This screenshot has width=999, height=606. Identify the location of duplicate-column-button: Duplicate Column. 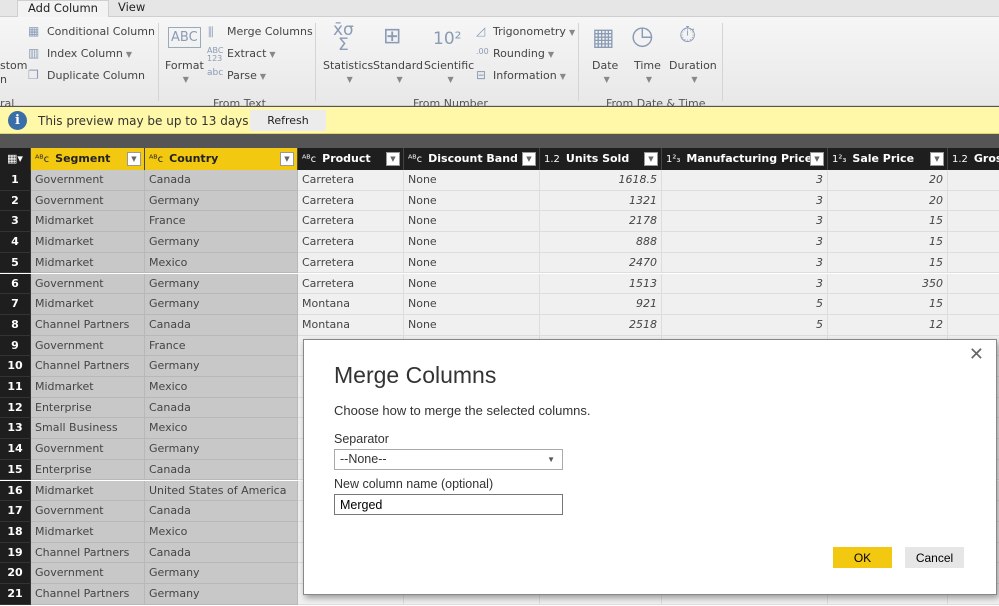
(96, 75).